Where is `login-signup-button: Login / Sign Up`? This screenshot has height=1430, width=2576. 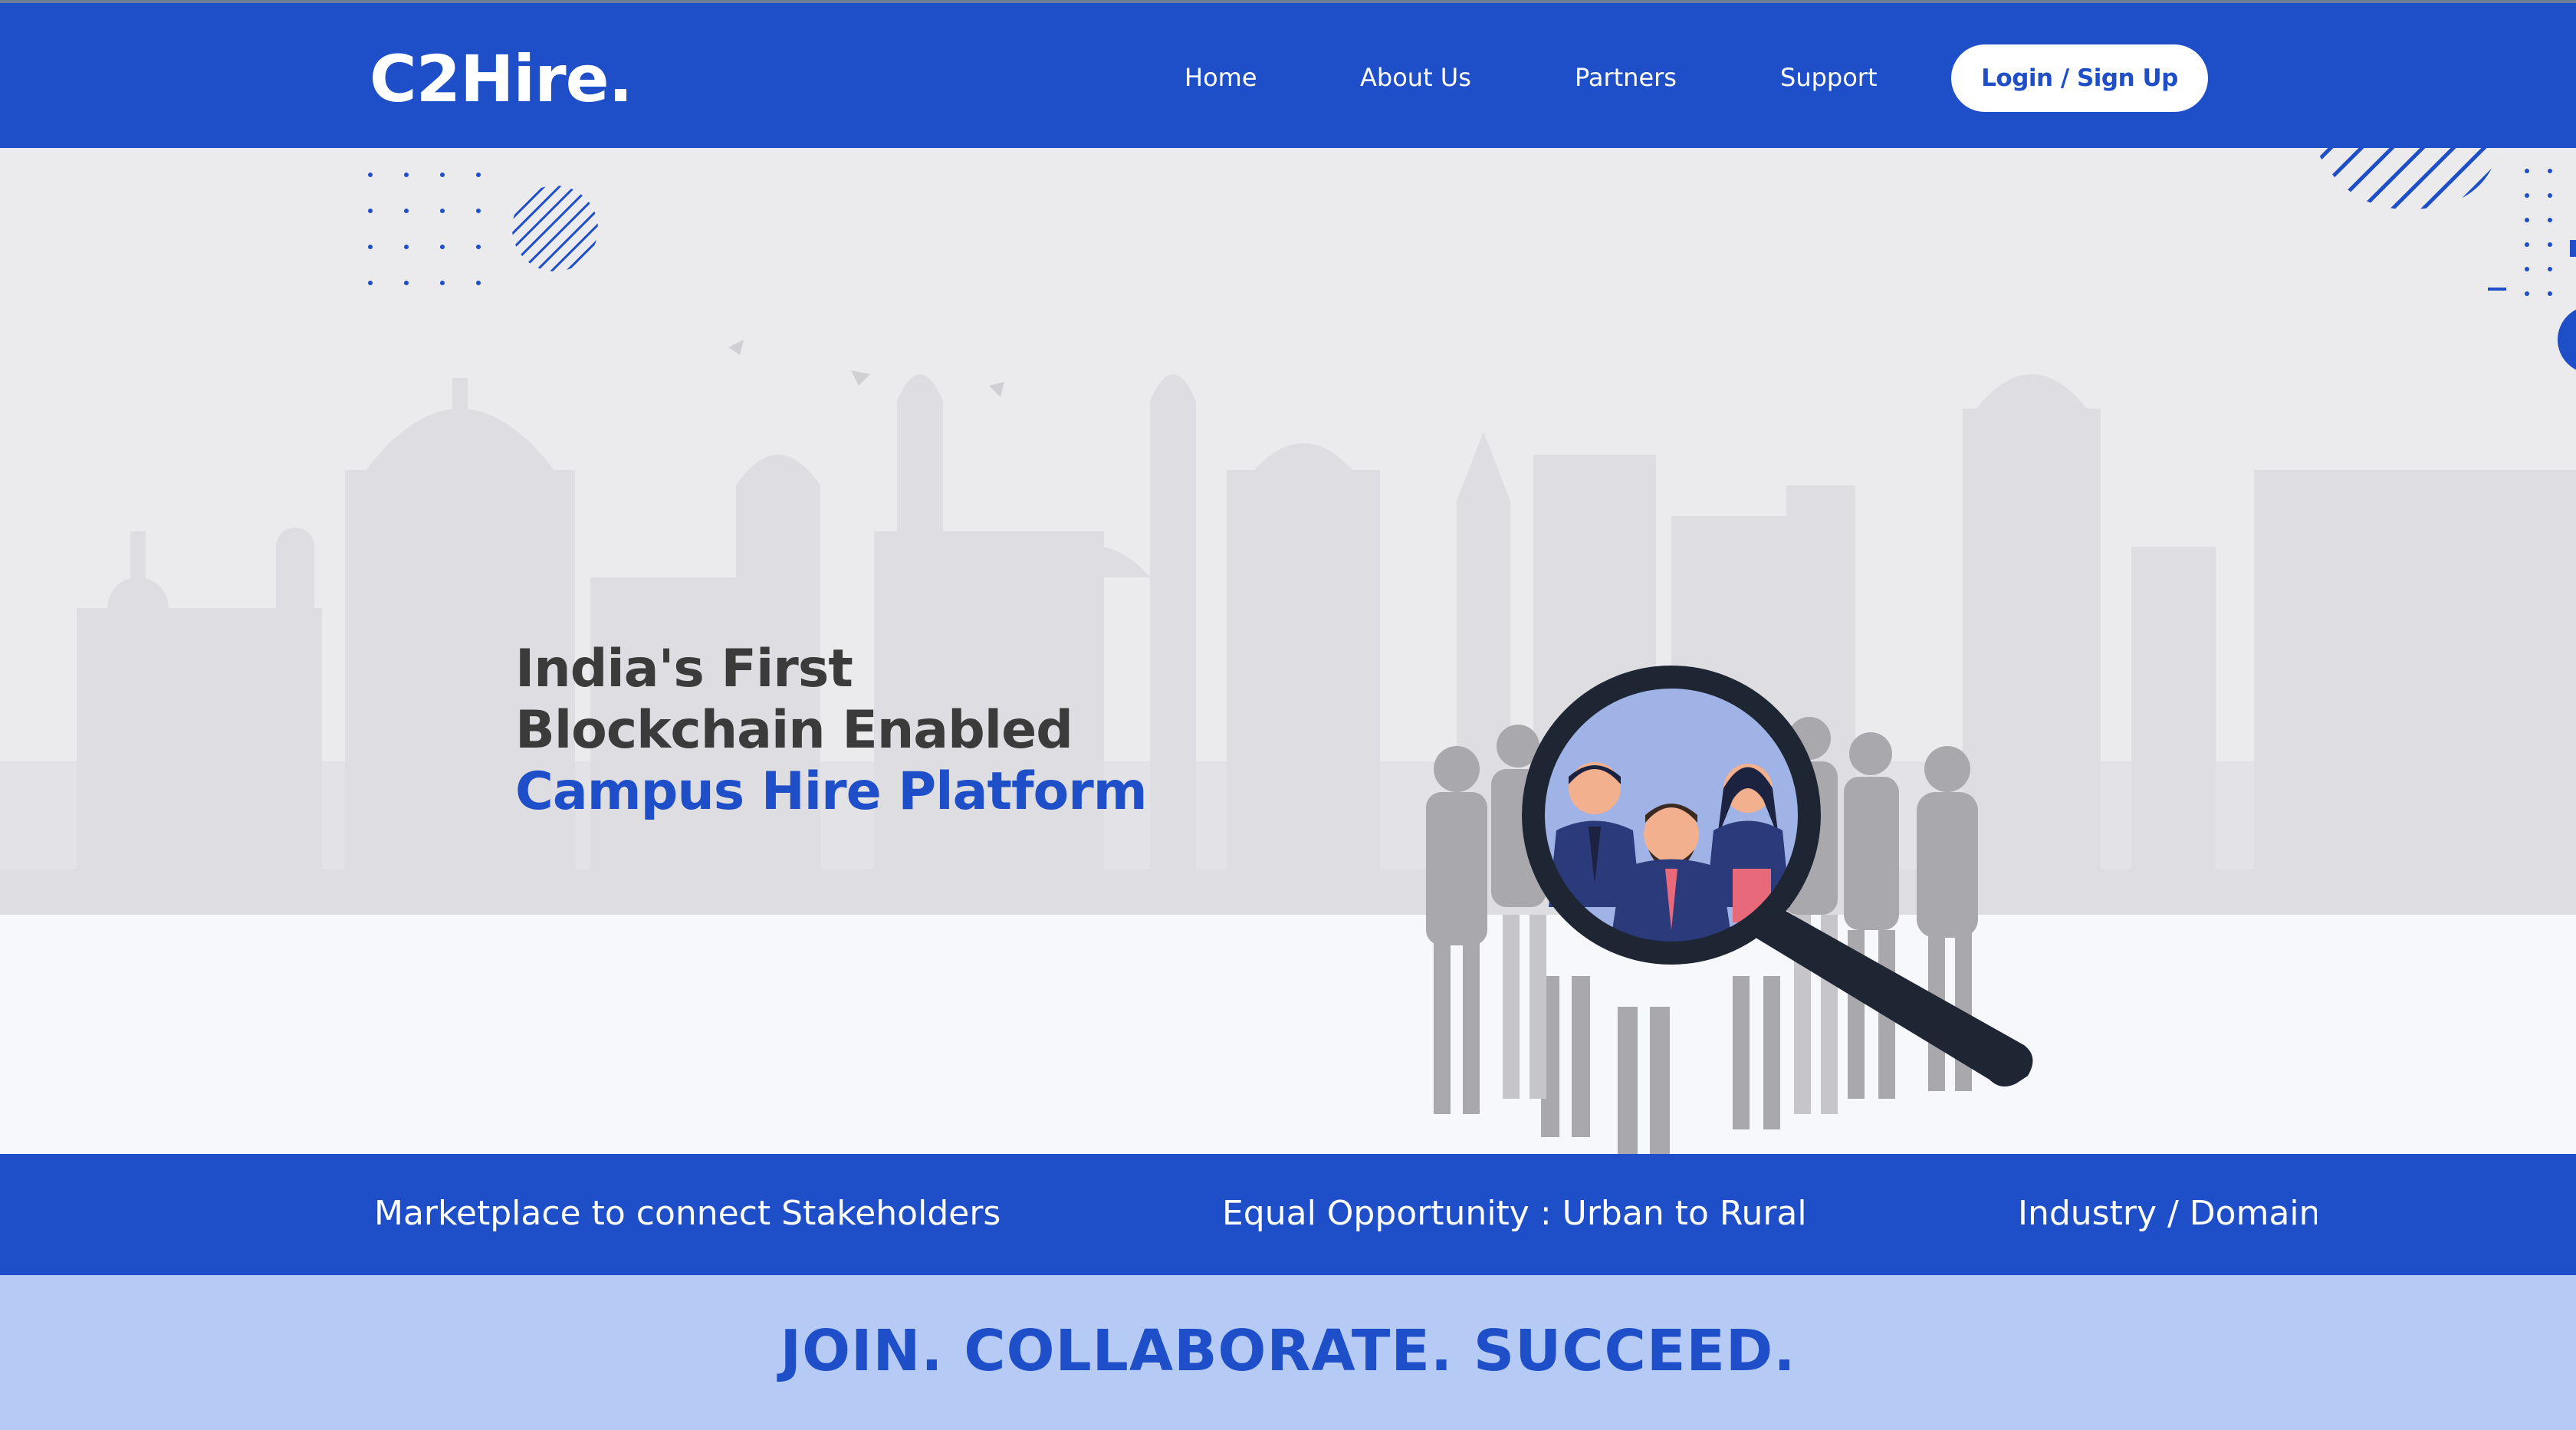
login-signup-button: Login / Sign Up is located at coordinates (2079, 78).